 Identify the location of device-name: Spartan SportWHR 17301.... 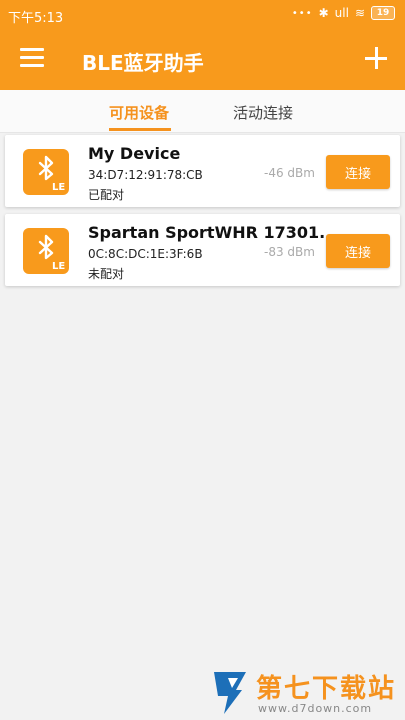
(213, 232).